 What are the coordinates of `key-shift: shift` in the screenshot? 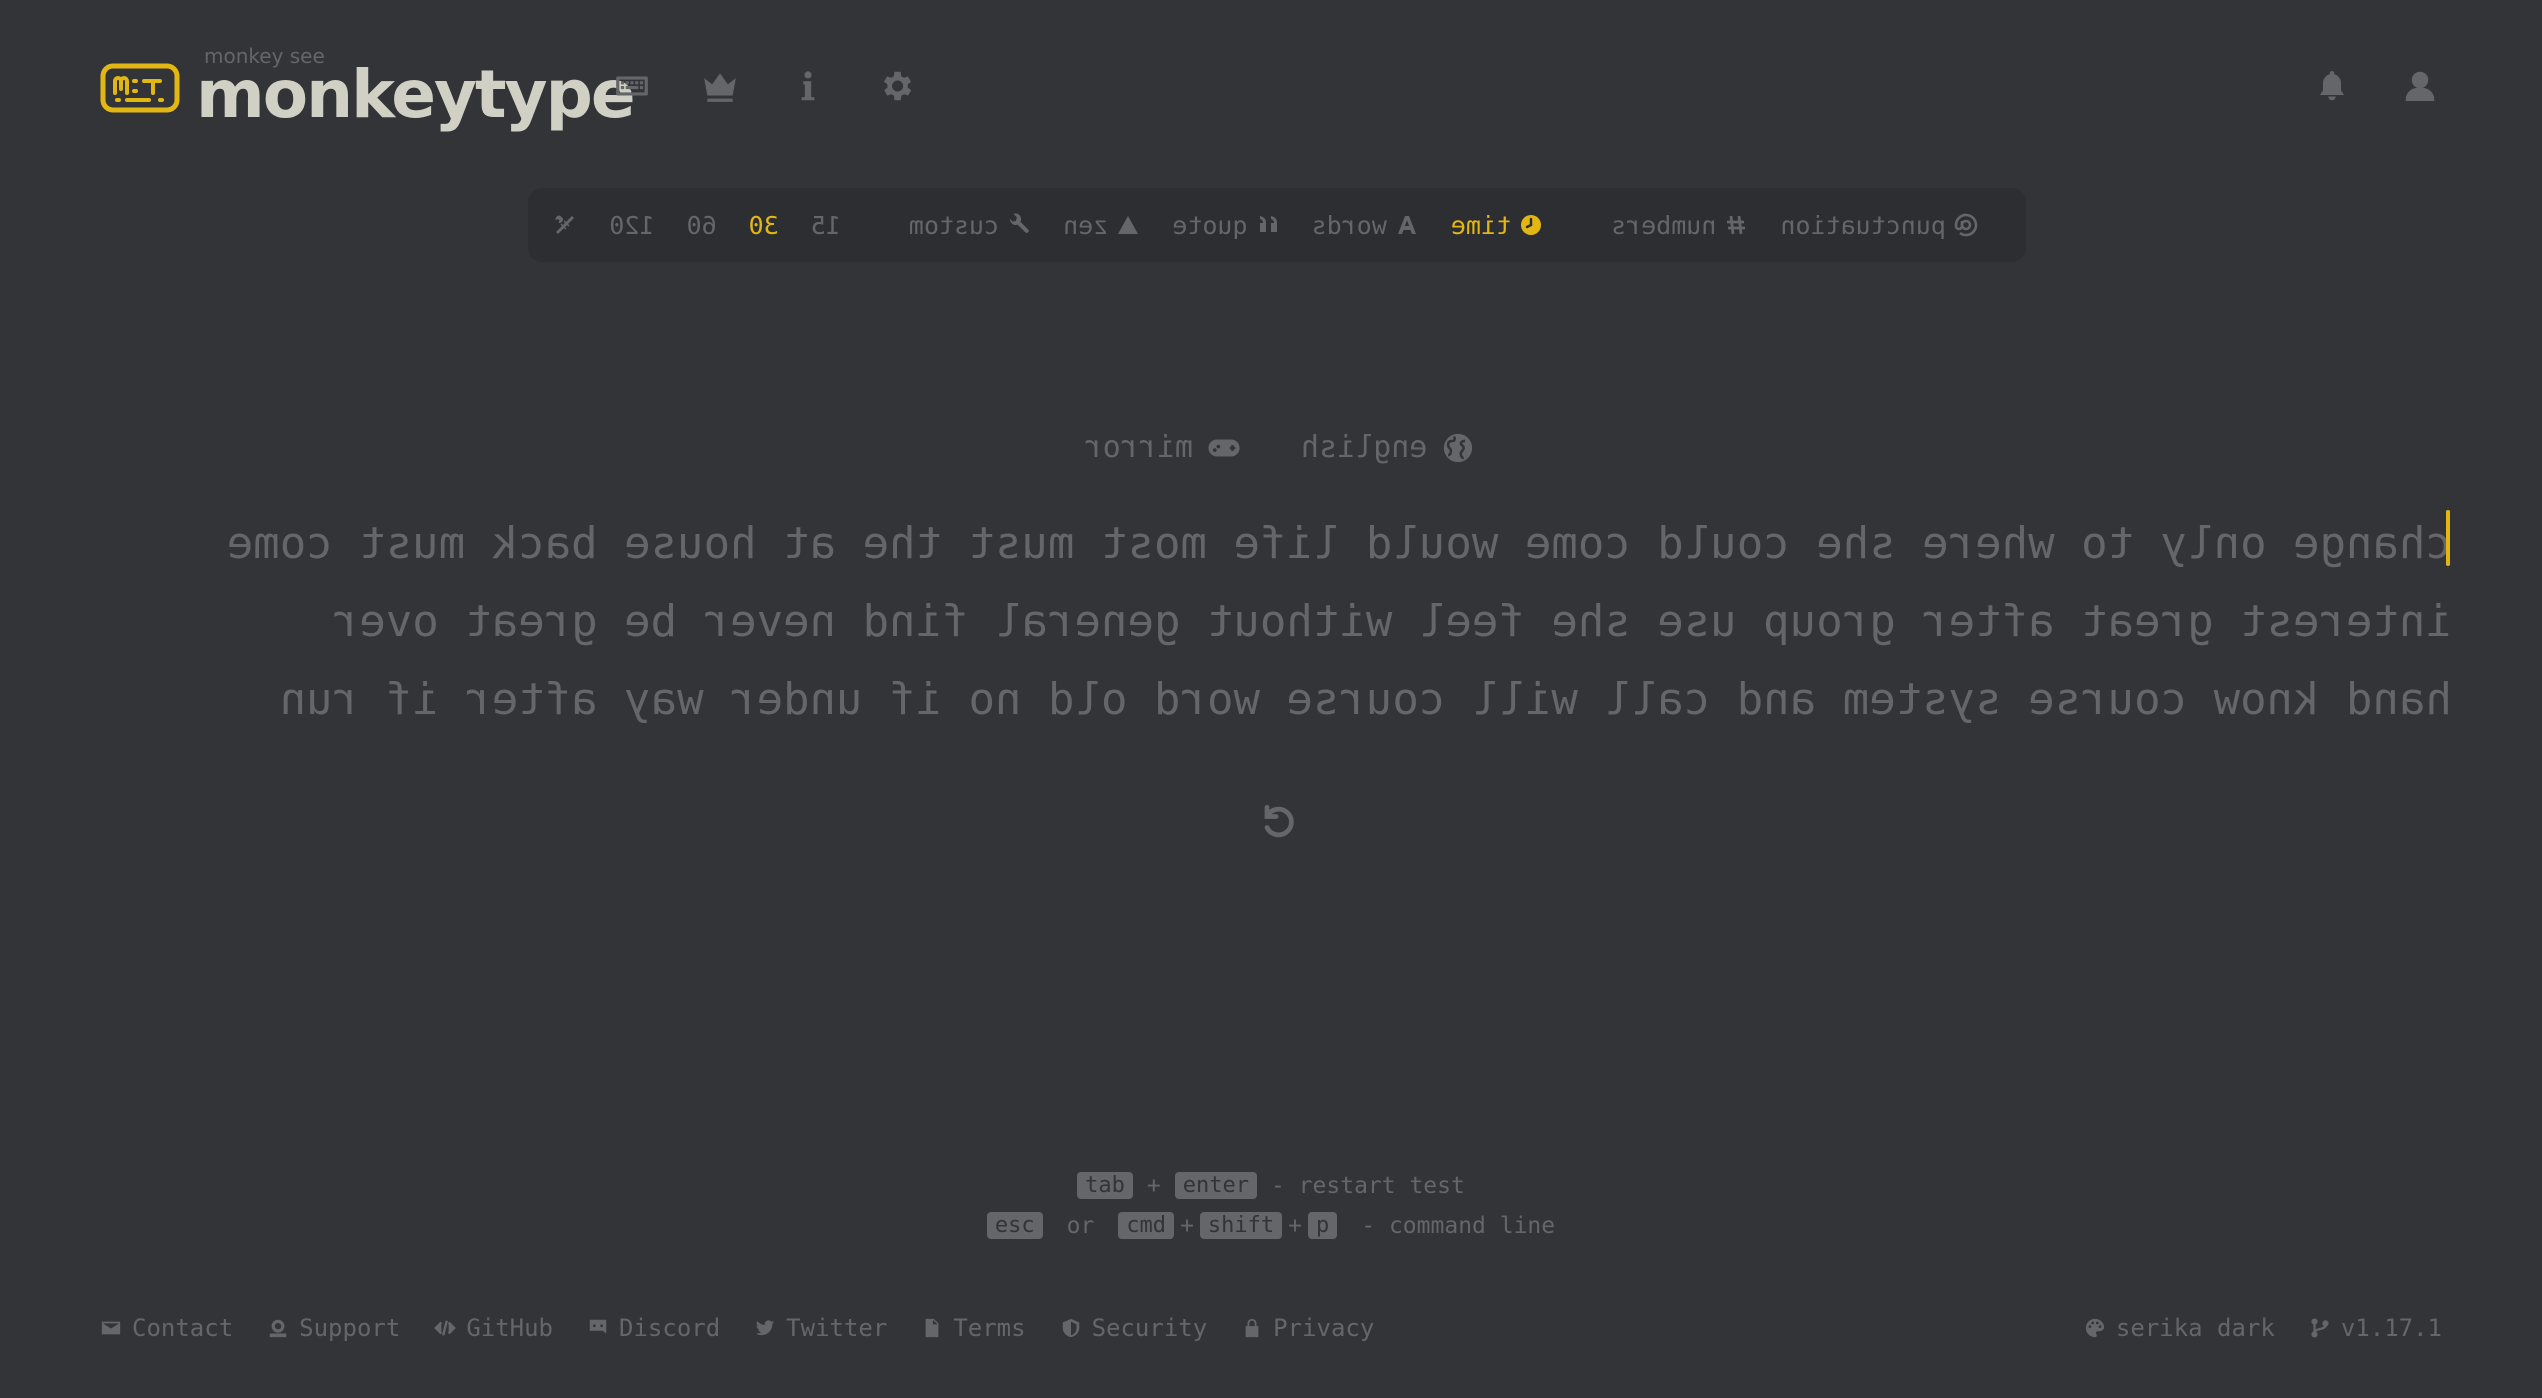 It's located at (1241, 1225).